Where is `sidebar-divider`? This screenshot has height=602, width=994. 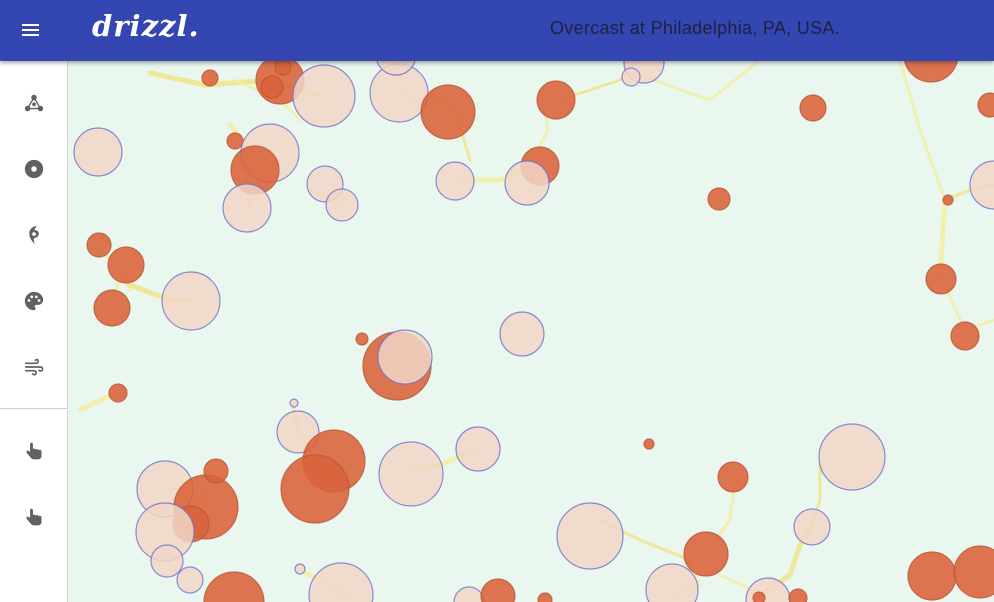
sidebar-divider is located at coordinates (33, 408).